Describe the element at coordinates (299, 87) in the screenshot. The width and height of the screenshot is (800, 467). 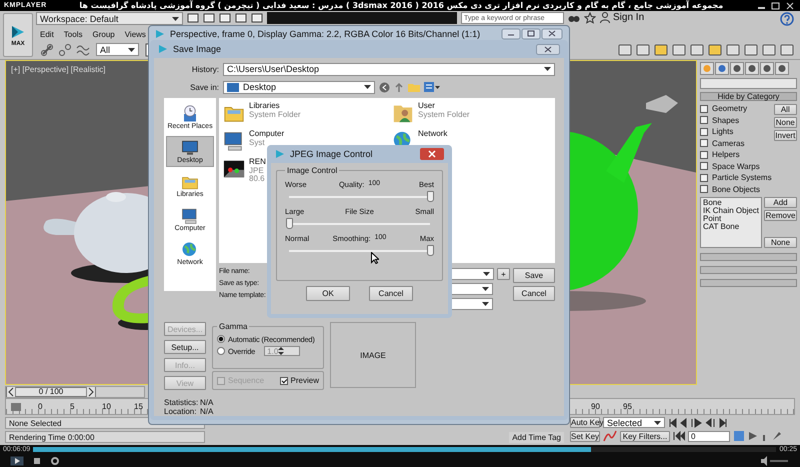
I see `save-in-dropdown: Desktop` at that location.